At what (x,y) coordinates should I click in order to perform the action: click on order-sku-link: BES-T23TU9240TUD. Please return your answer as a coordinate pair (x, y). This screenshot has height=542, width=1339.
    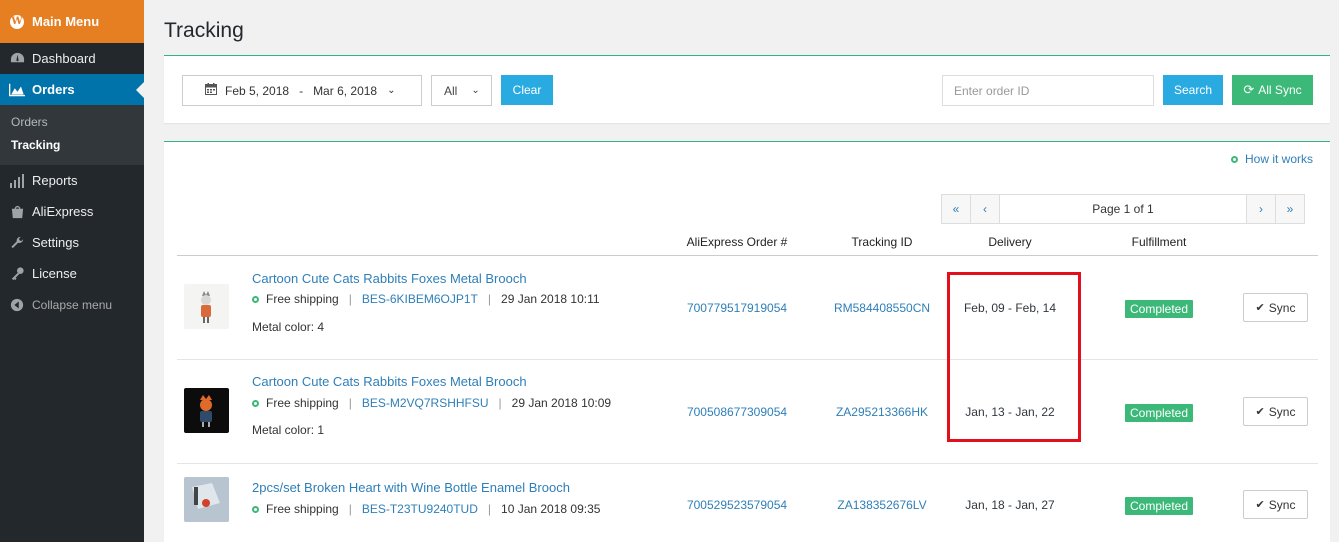
    Looking at the image, I should click on (420, 509).